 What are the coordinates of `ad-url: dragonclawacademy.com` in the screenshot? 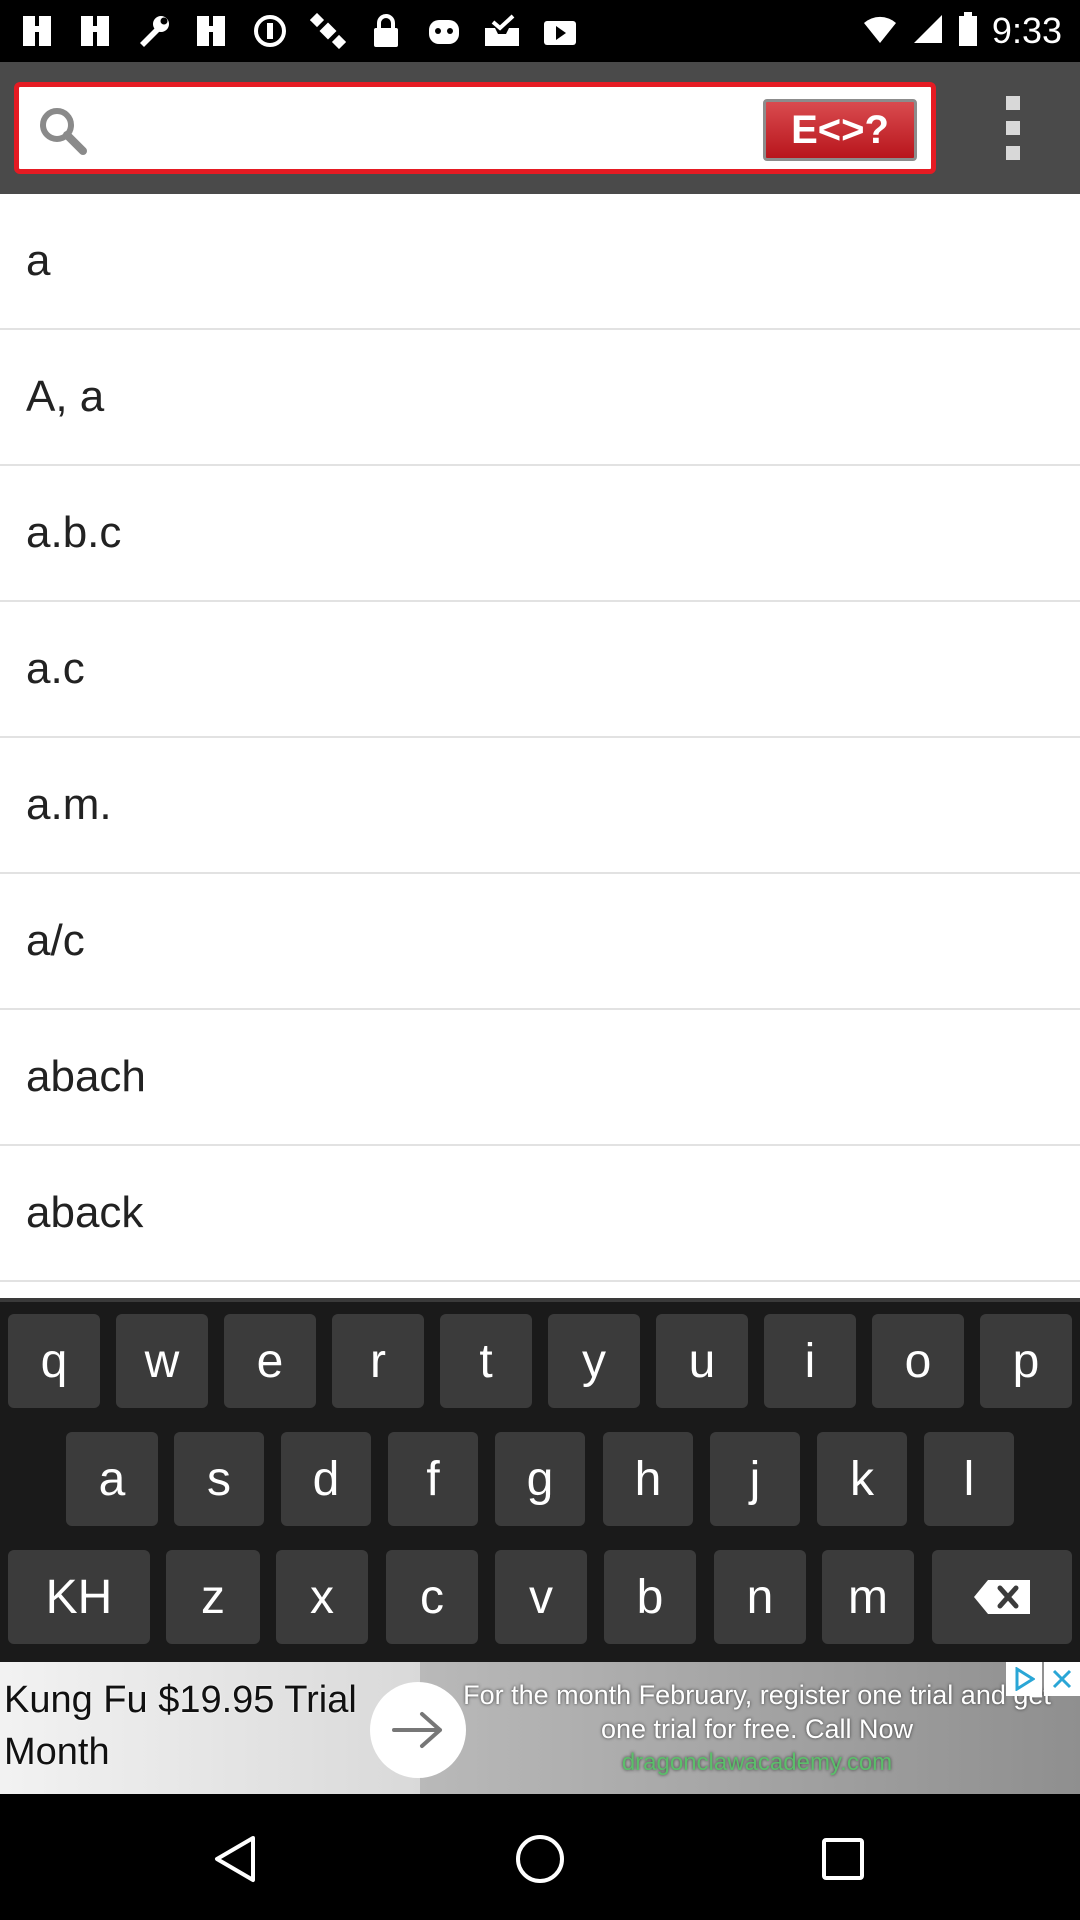 It's located at (757, 1762).